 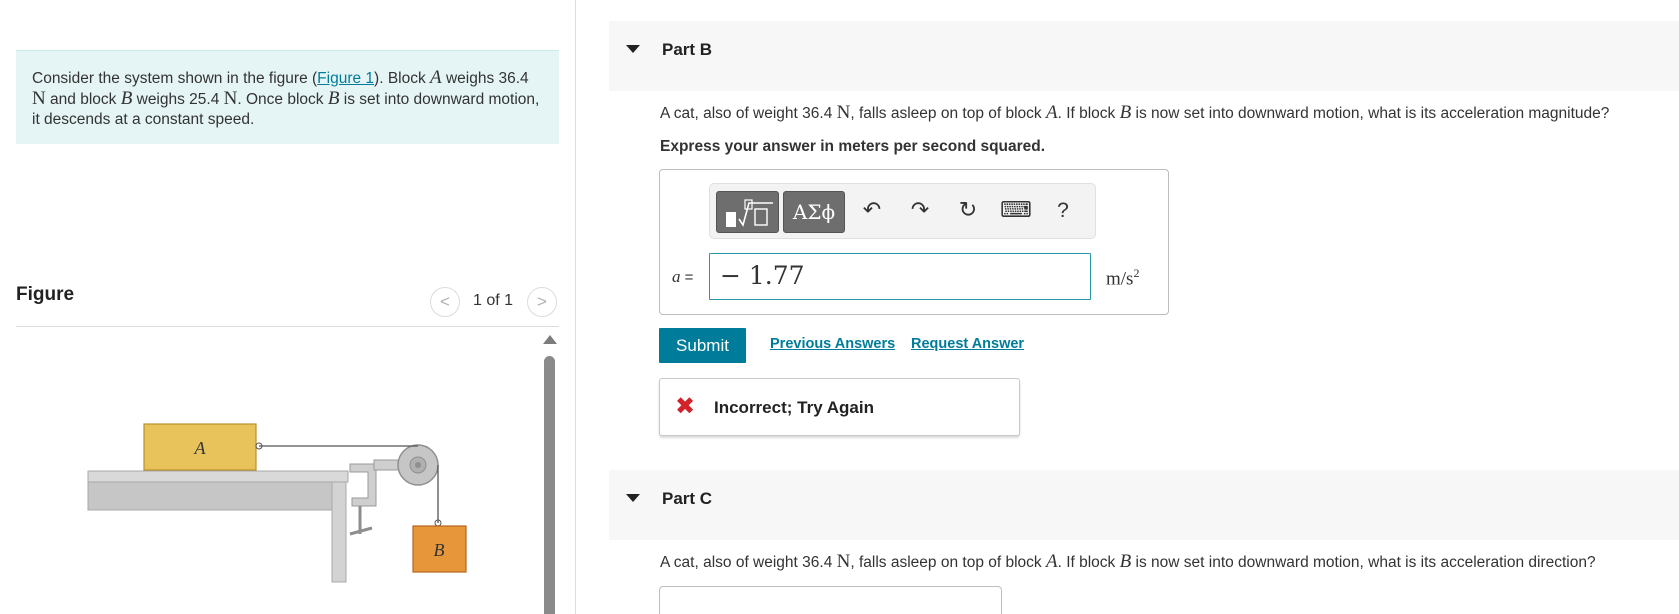 What do you see at coordinates (287, 326) in the screenshot?
I see `figure-divider` at bounding box center [287, 326].